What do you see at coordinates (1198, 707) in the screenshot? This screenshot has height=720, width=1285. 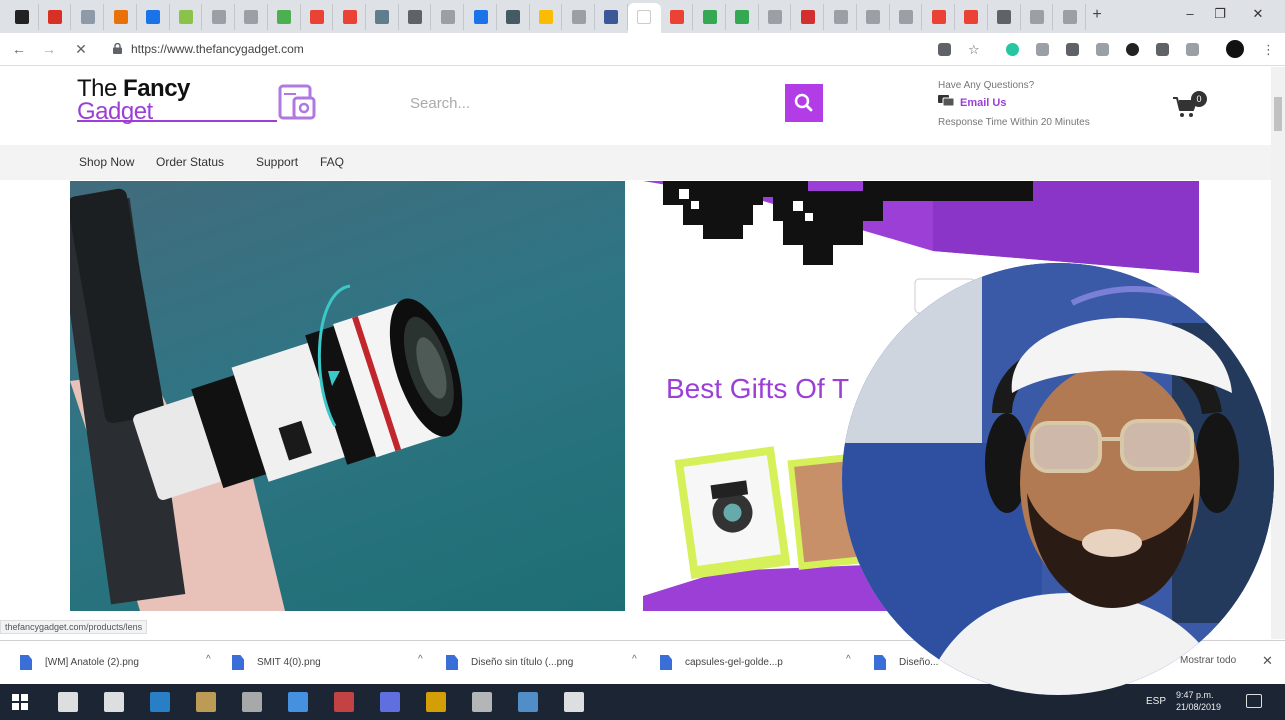 I see `taskbar-clock-date: 21/08/2019` at bounding box center [1198, 707].